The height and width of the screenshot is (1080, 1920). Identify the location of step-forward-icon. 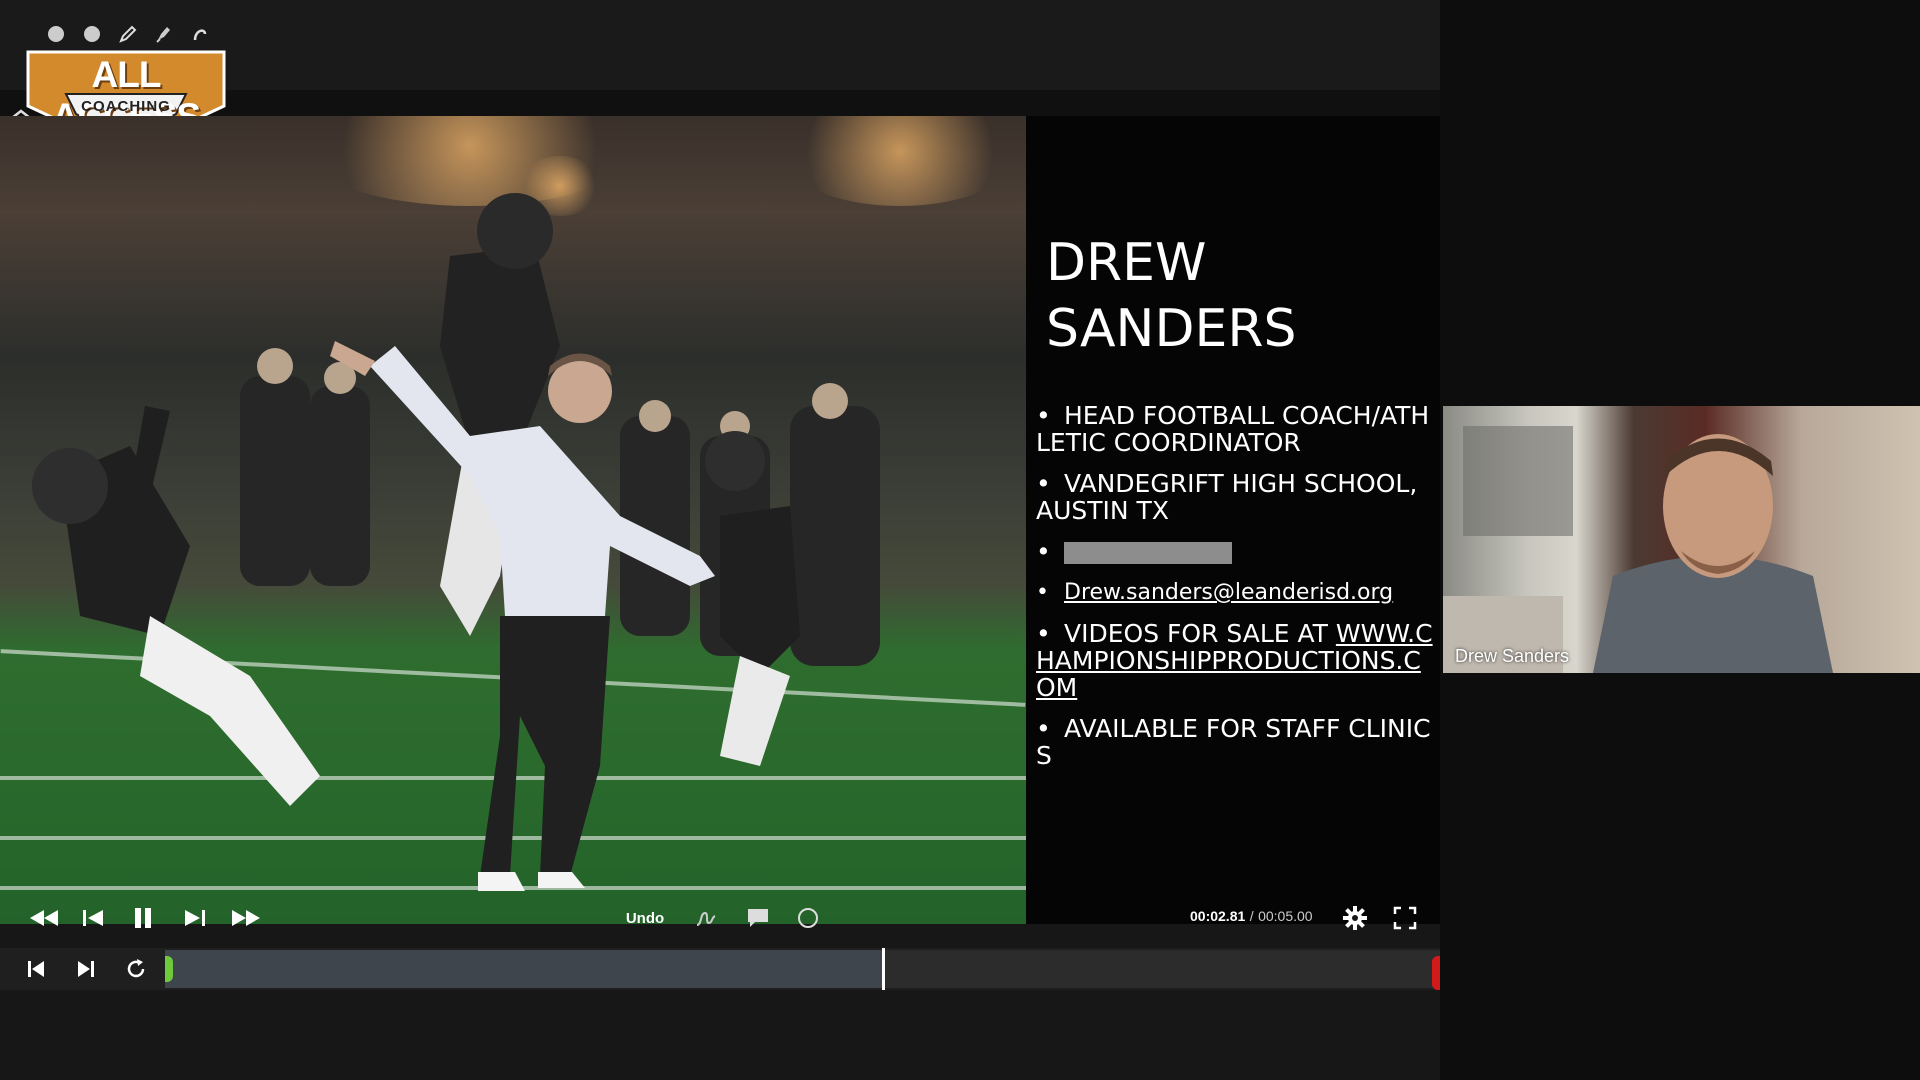
(195, 918).